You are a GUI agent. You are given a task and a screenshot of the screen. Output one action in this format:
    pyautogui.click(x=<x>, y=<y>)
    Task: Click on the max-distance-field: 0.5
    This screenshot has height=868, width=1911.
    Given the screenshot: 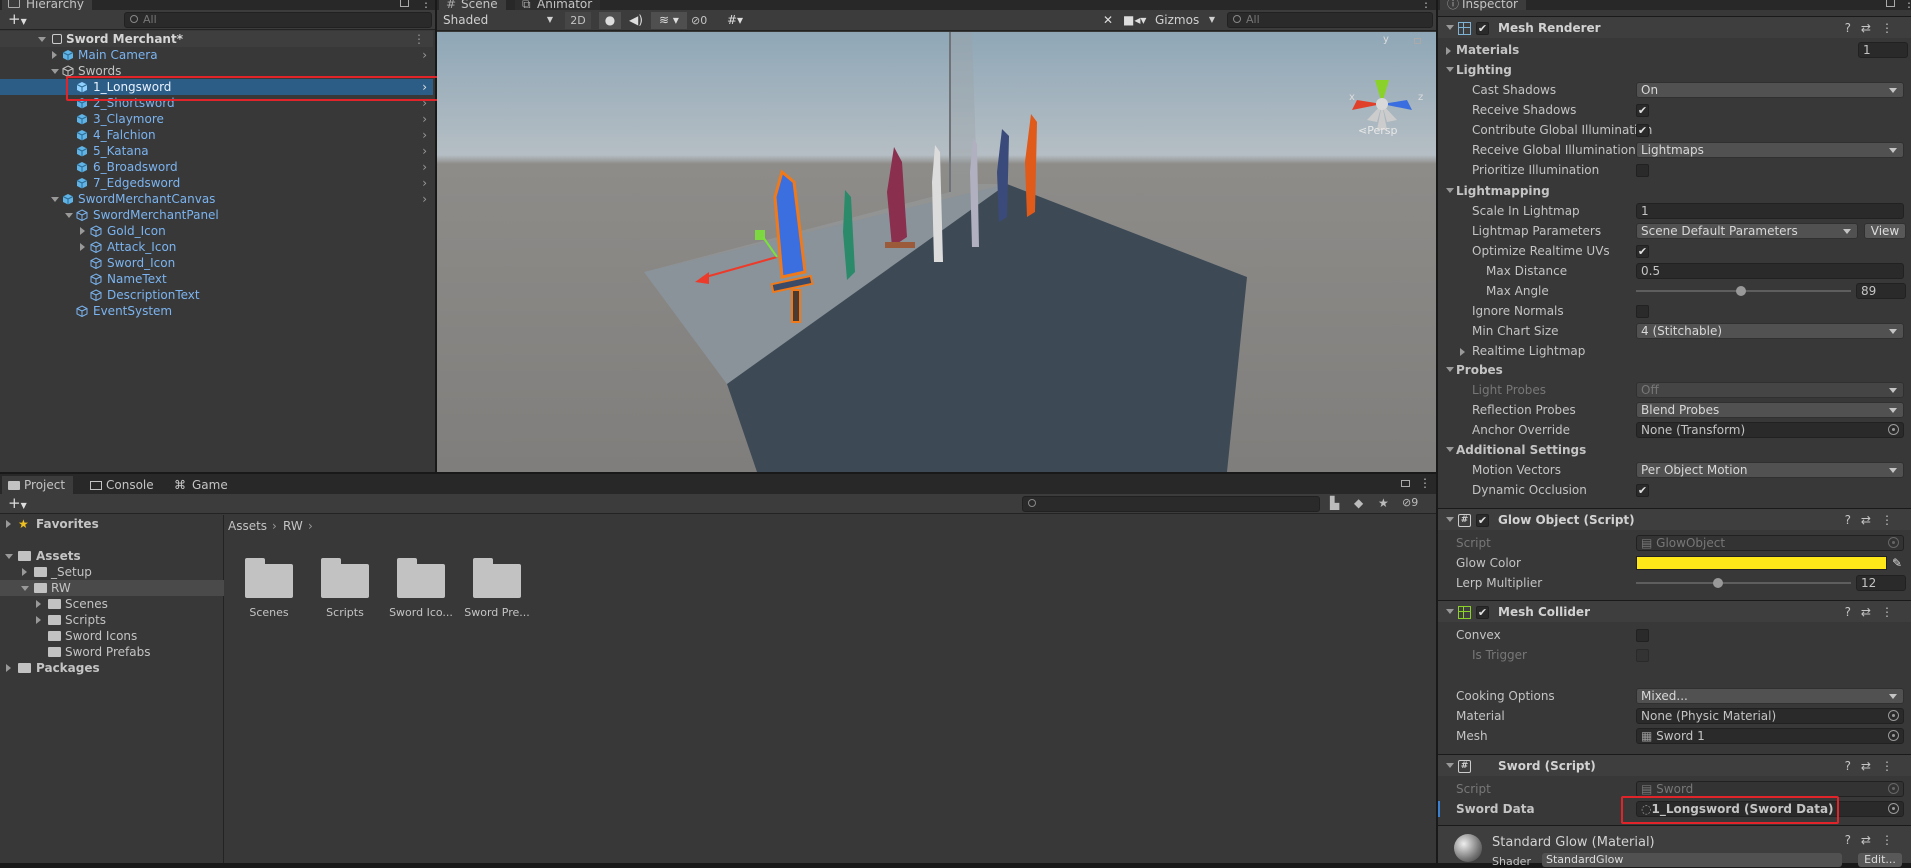 What is the action you would take?
    pyautogui.click(x=1770, y=271)
    